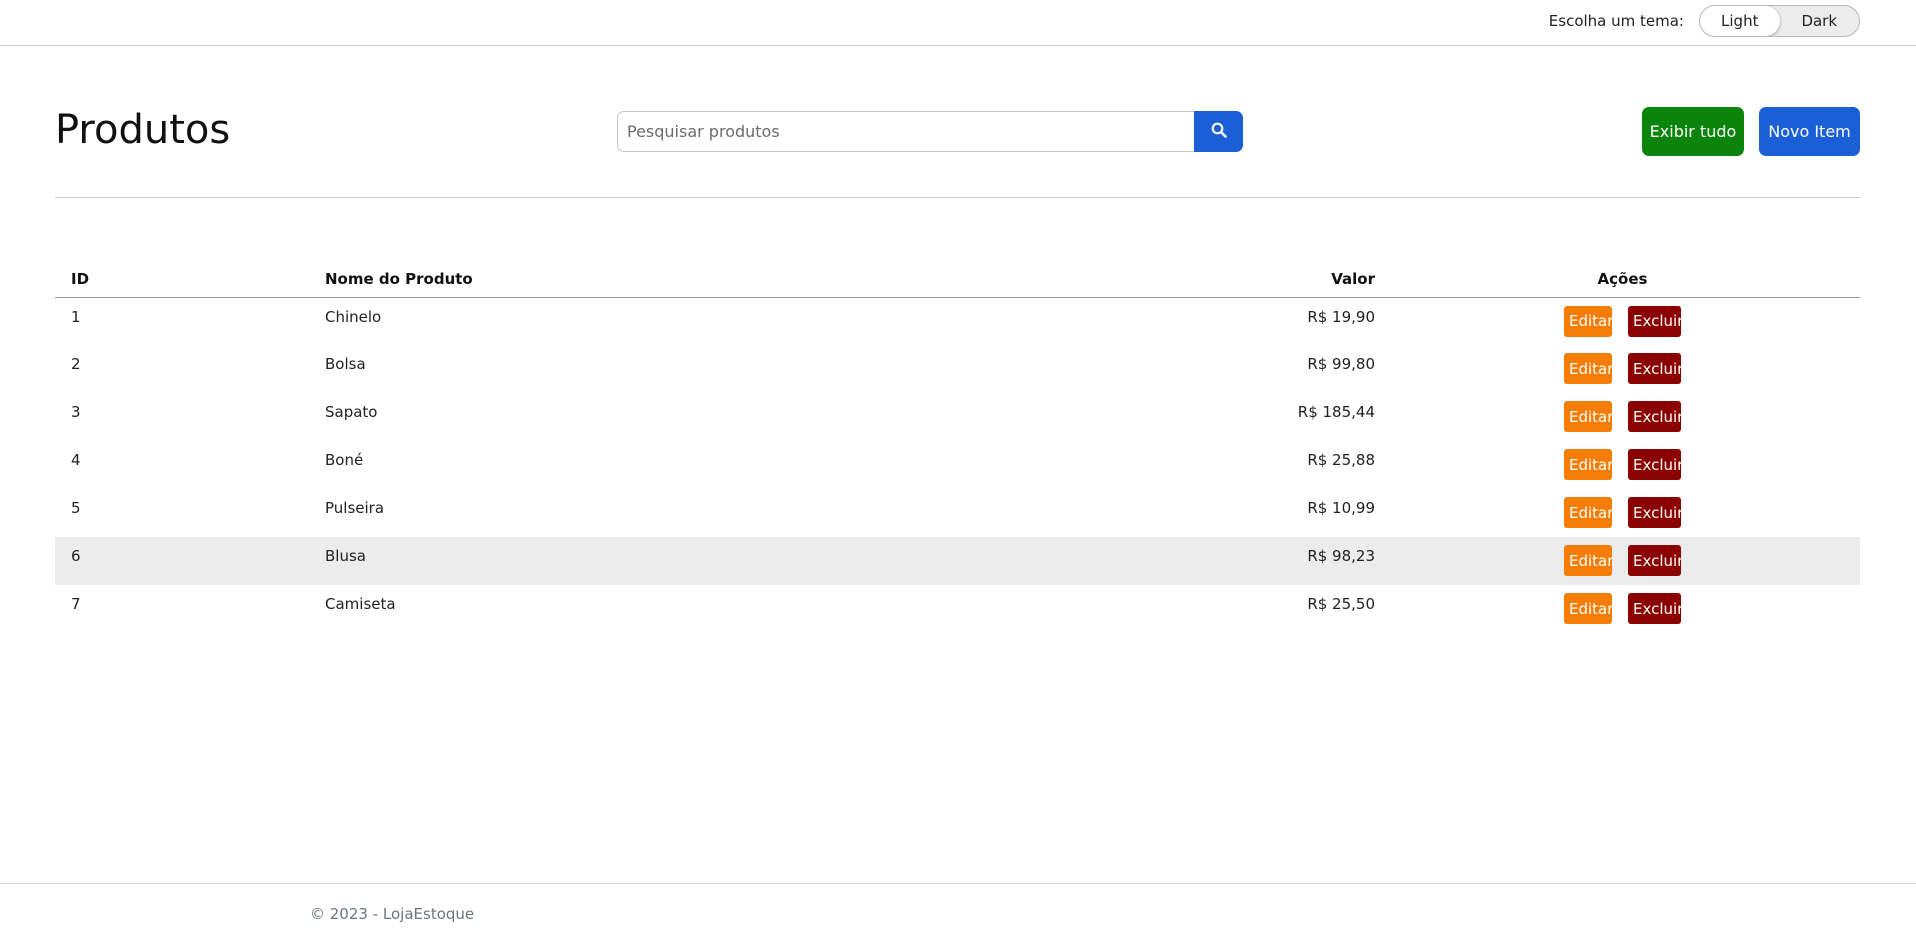  Describe the element at coordinates (76, 364) in the screenshot. I see `cell-id: 2` at that location.